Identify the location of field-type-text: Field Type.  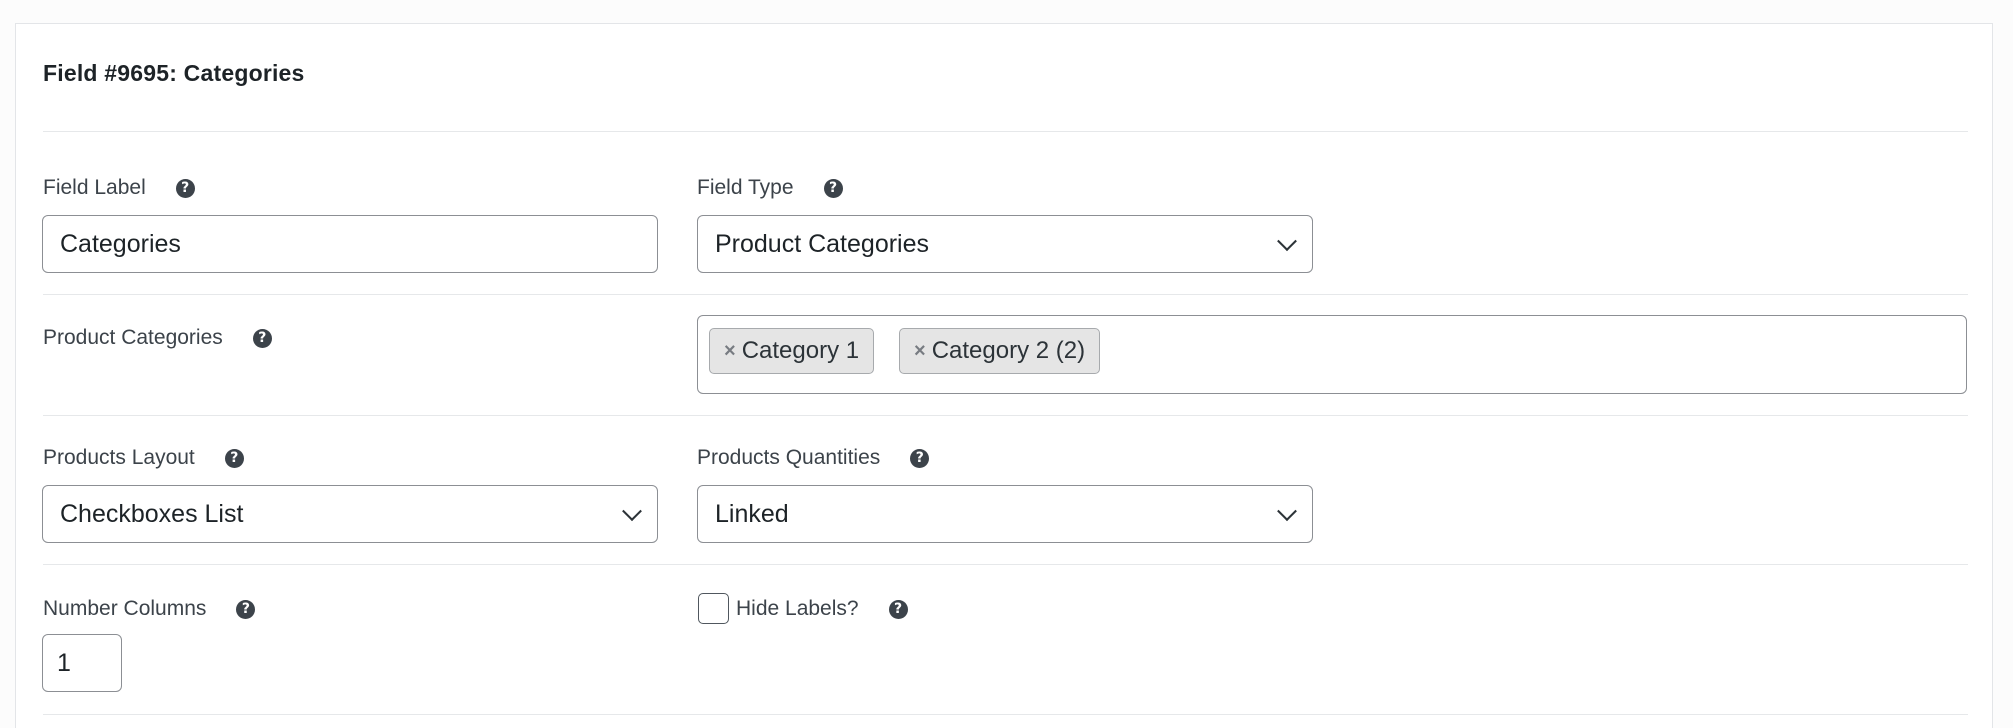
(745, 187).